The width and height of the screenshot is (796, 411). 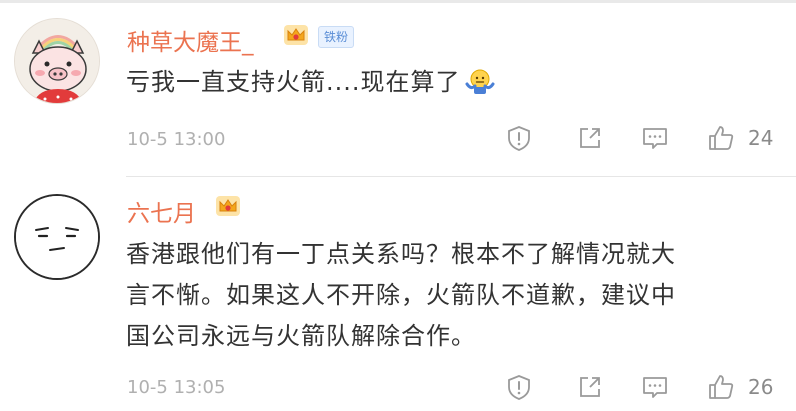 I want to click on vip-crown-icon, so click(x=228, y=206).